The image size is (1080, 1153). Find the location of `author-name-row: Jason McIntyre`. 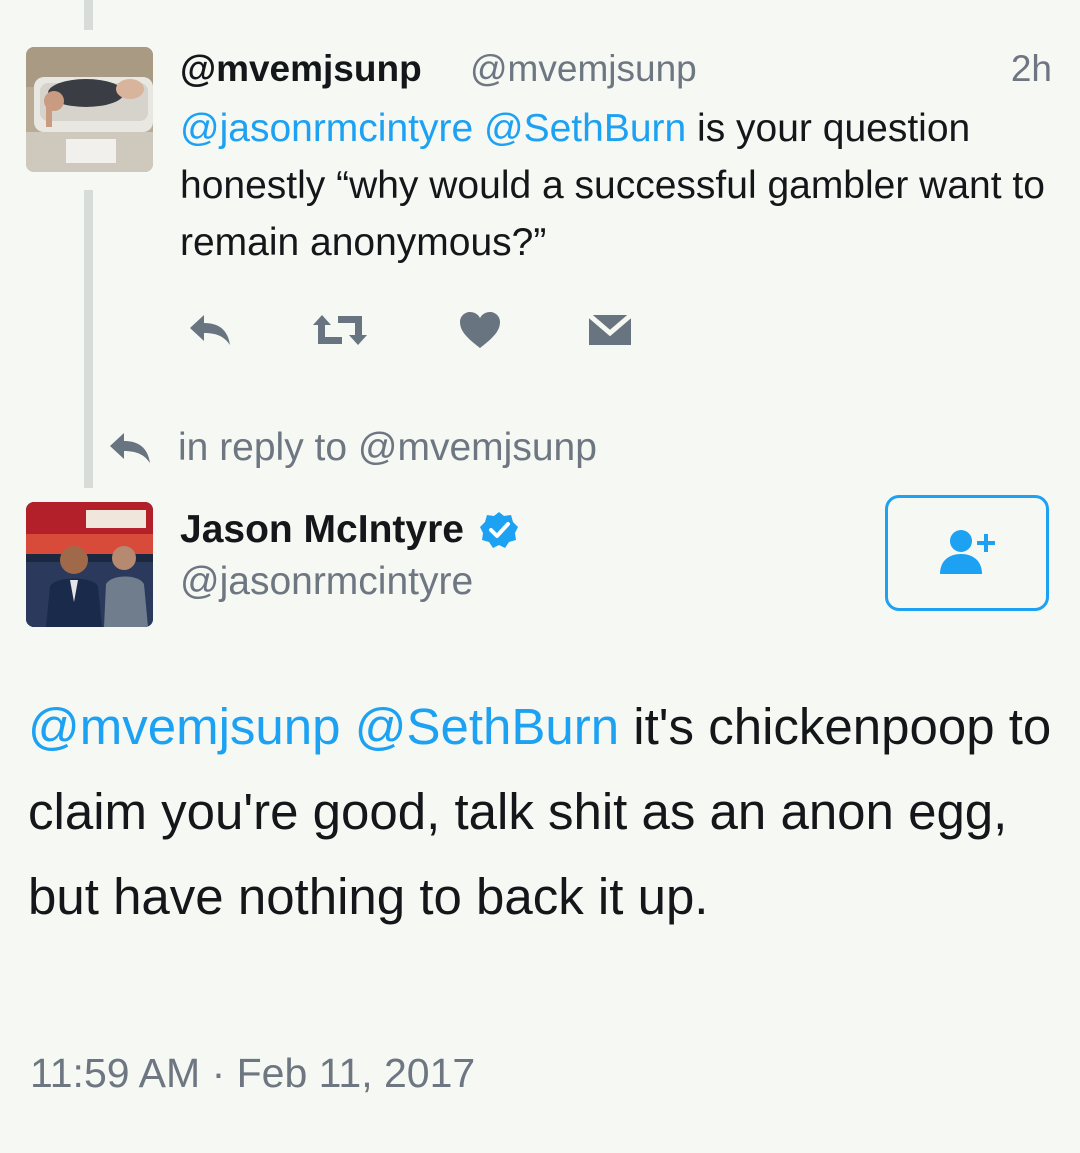

author-name-row: Jason McIntyre is located at coordinates (349, 530).